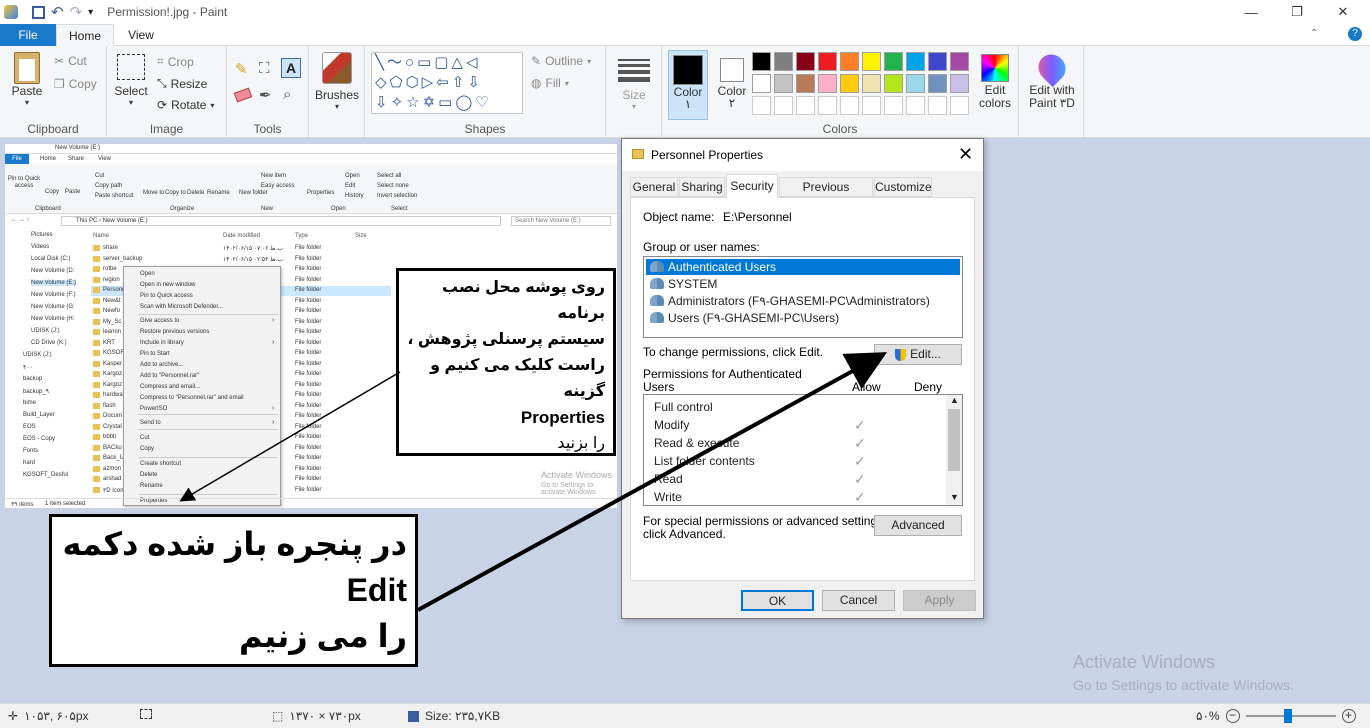  What do you see at coordinates (182, 83) in the screenshot?
I see `resize-button: ⤡ Resize` at bounding box center [182, 83].